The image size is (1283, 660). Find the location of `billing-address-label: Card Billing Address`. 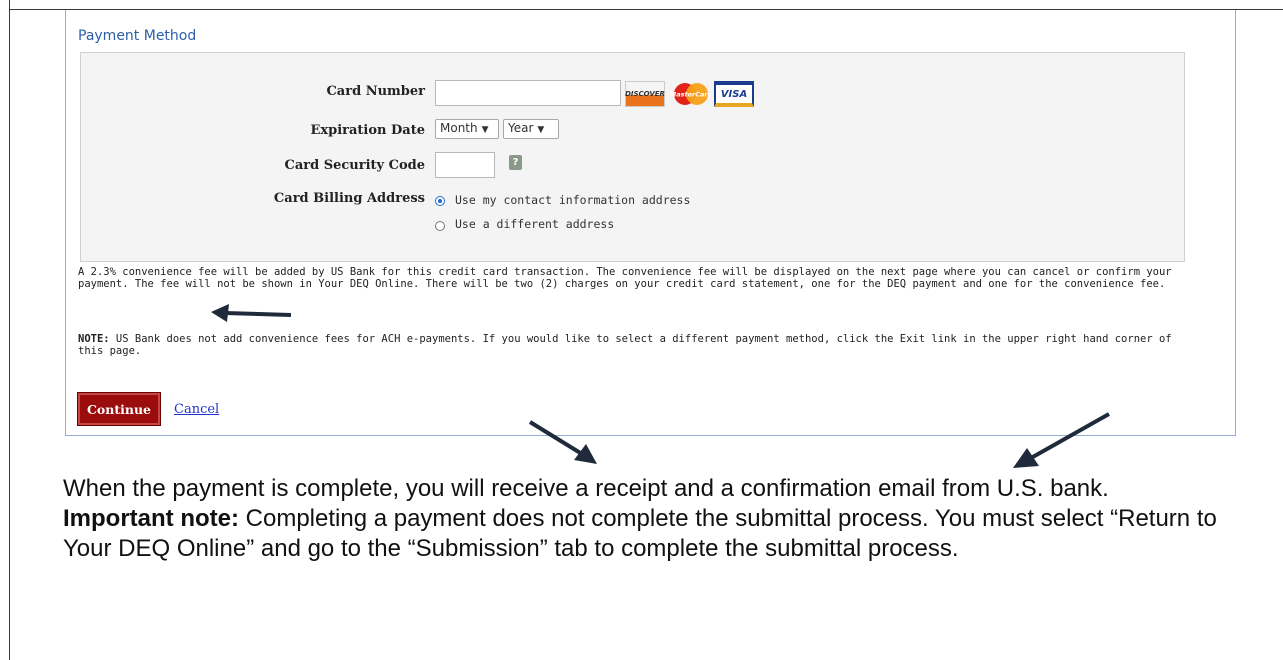

billing-address-label: Card Billing Address is located at coordinates (349, 198).